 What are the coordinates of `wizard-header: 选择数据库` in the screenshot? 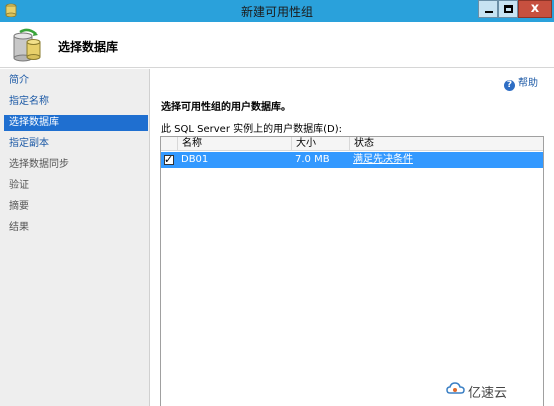 It's located at (277, 45).